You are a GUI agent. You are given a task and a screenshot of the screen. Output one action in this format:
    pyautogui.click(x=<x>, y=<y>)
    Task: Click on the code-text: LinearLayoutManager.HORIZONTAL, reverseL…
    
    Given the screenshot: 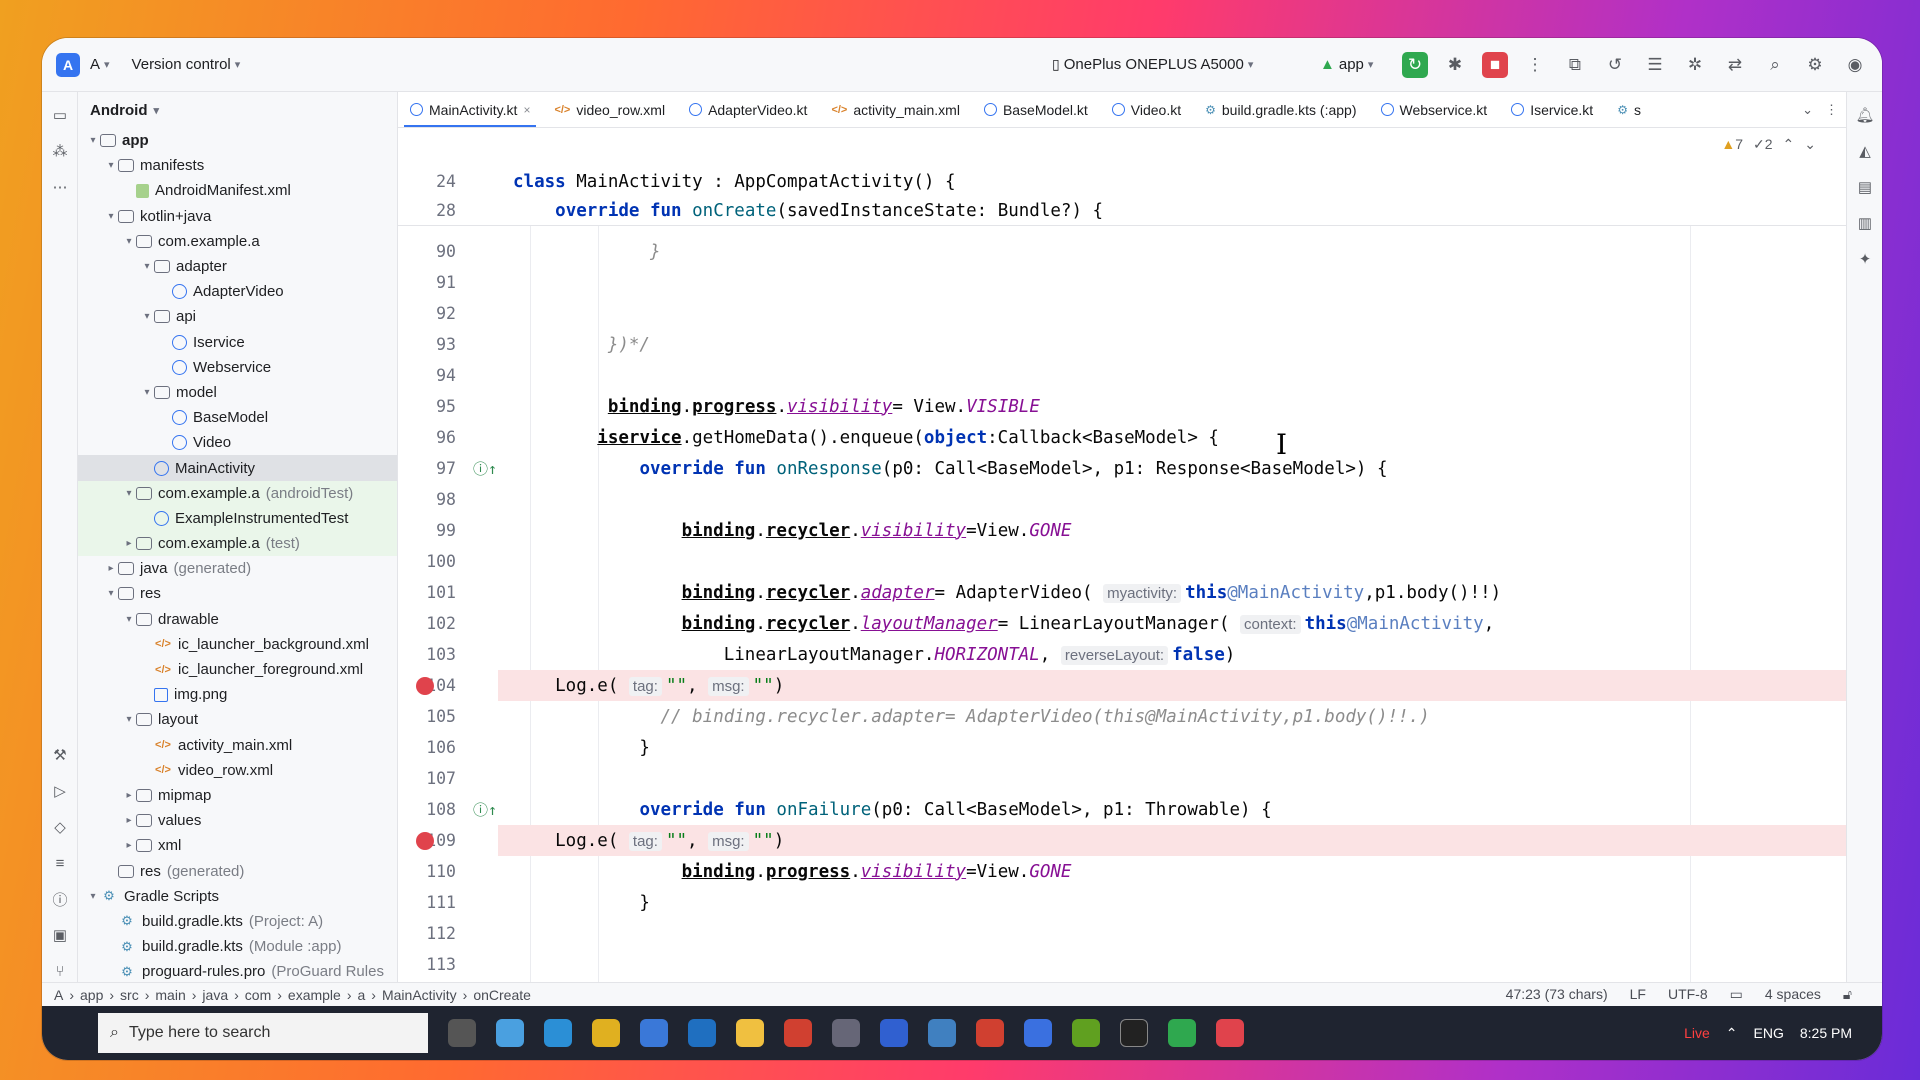 What is the action you would take?
    pyautogui.click(x=874, y=655)
    